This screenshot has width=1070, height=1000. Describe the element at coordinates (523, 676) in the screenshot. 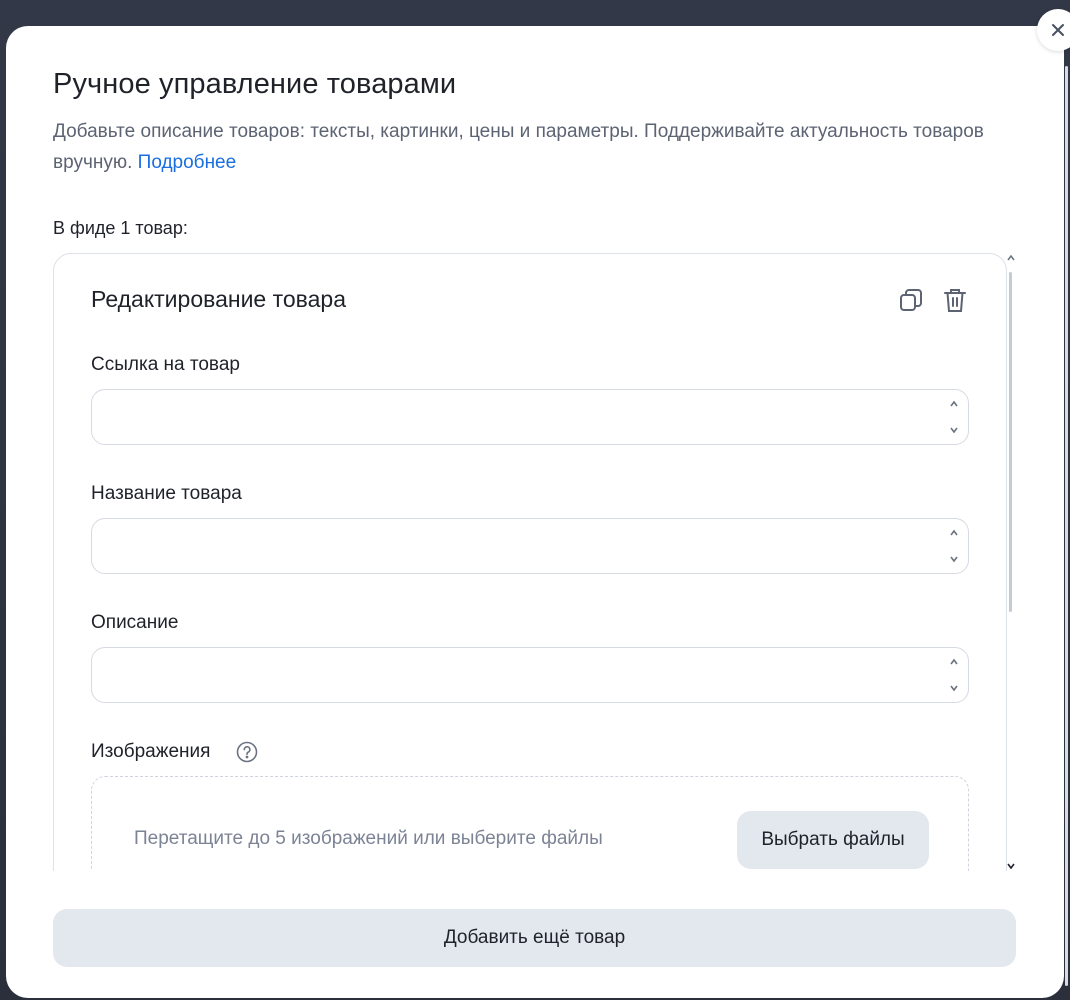

I see `description-input` at that location.